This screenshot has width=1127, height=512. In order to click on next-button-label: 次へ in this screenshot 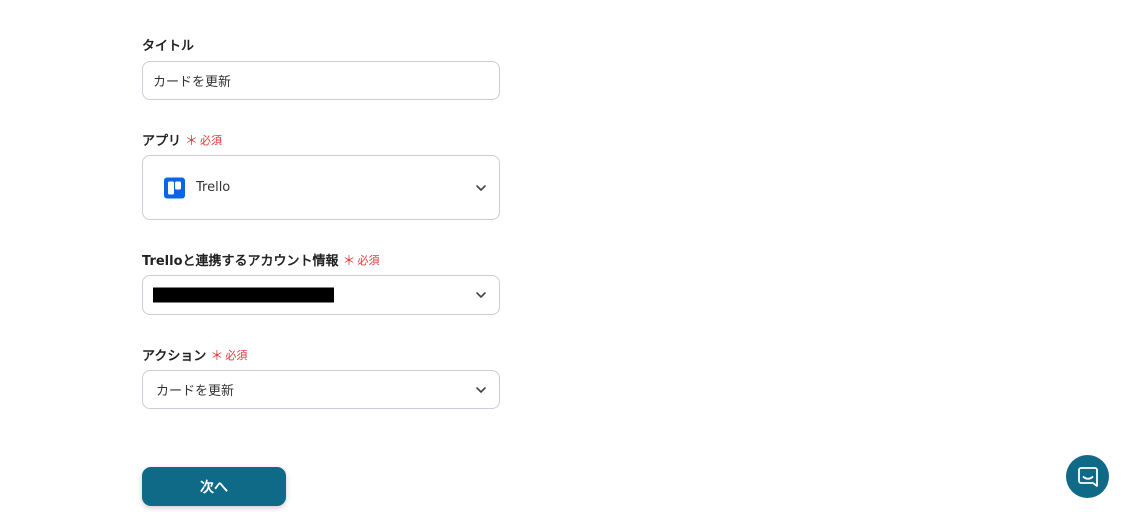, I will do `click(214, 487)`.